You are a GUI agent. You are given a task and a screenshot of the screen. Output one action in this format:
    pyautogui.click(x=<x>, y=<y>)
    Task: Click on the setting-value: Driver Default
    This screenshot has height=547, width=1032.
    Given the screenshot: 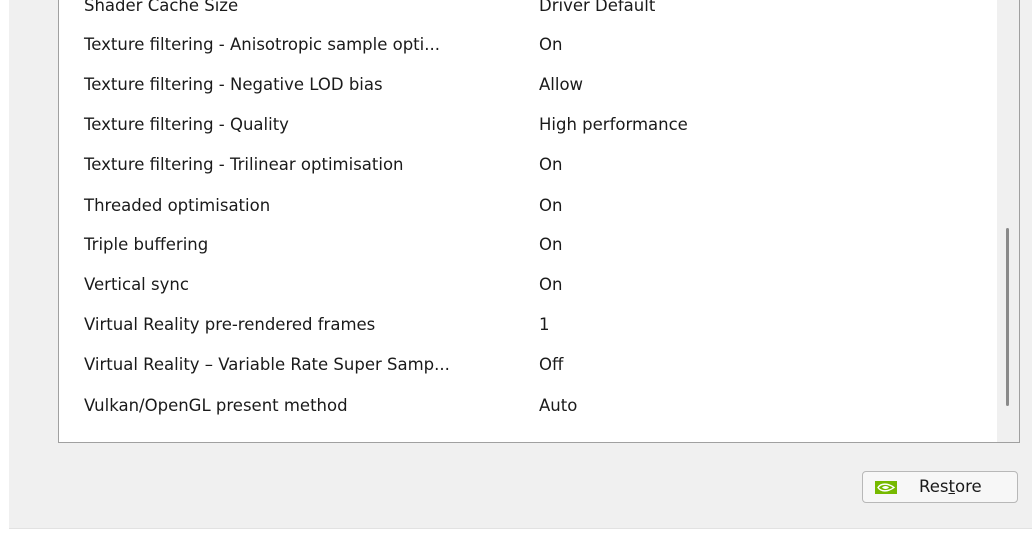 What is the action you would take?
    pyautogui.click(x=597, y=13)
    